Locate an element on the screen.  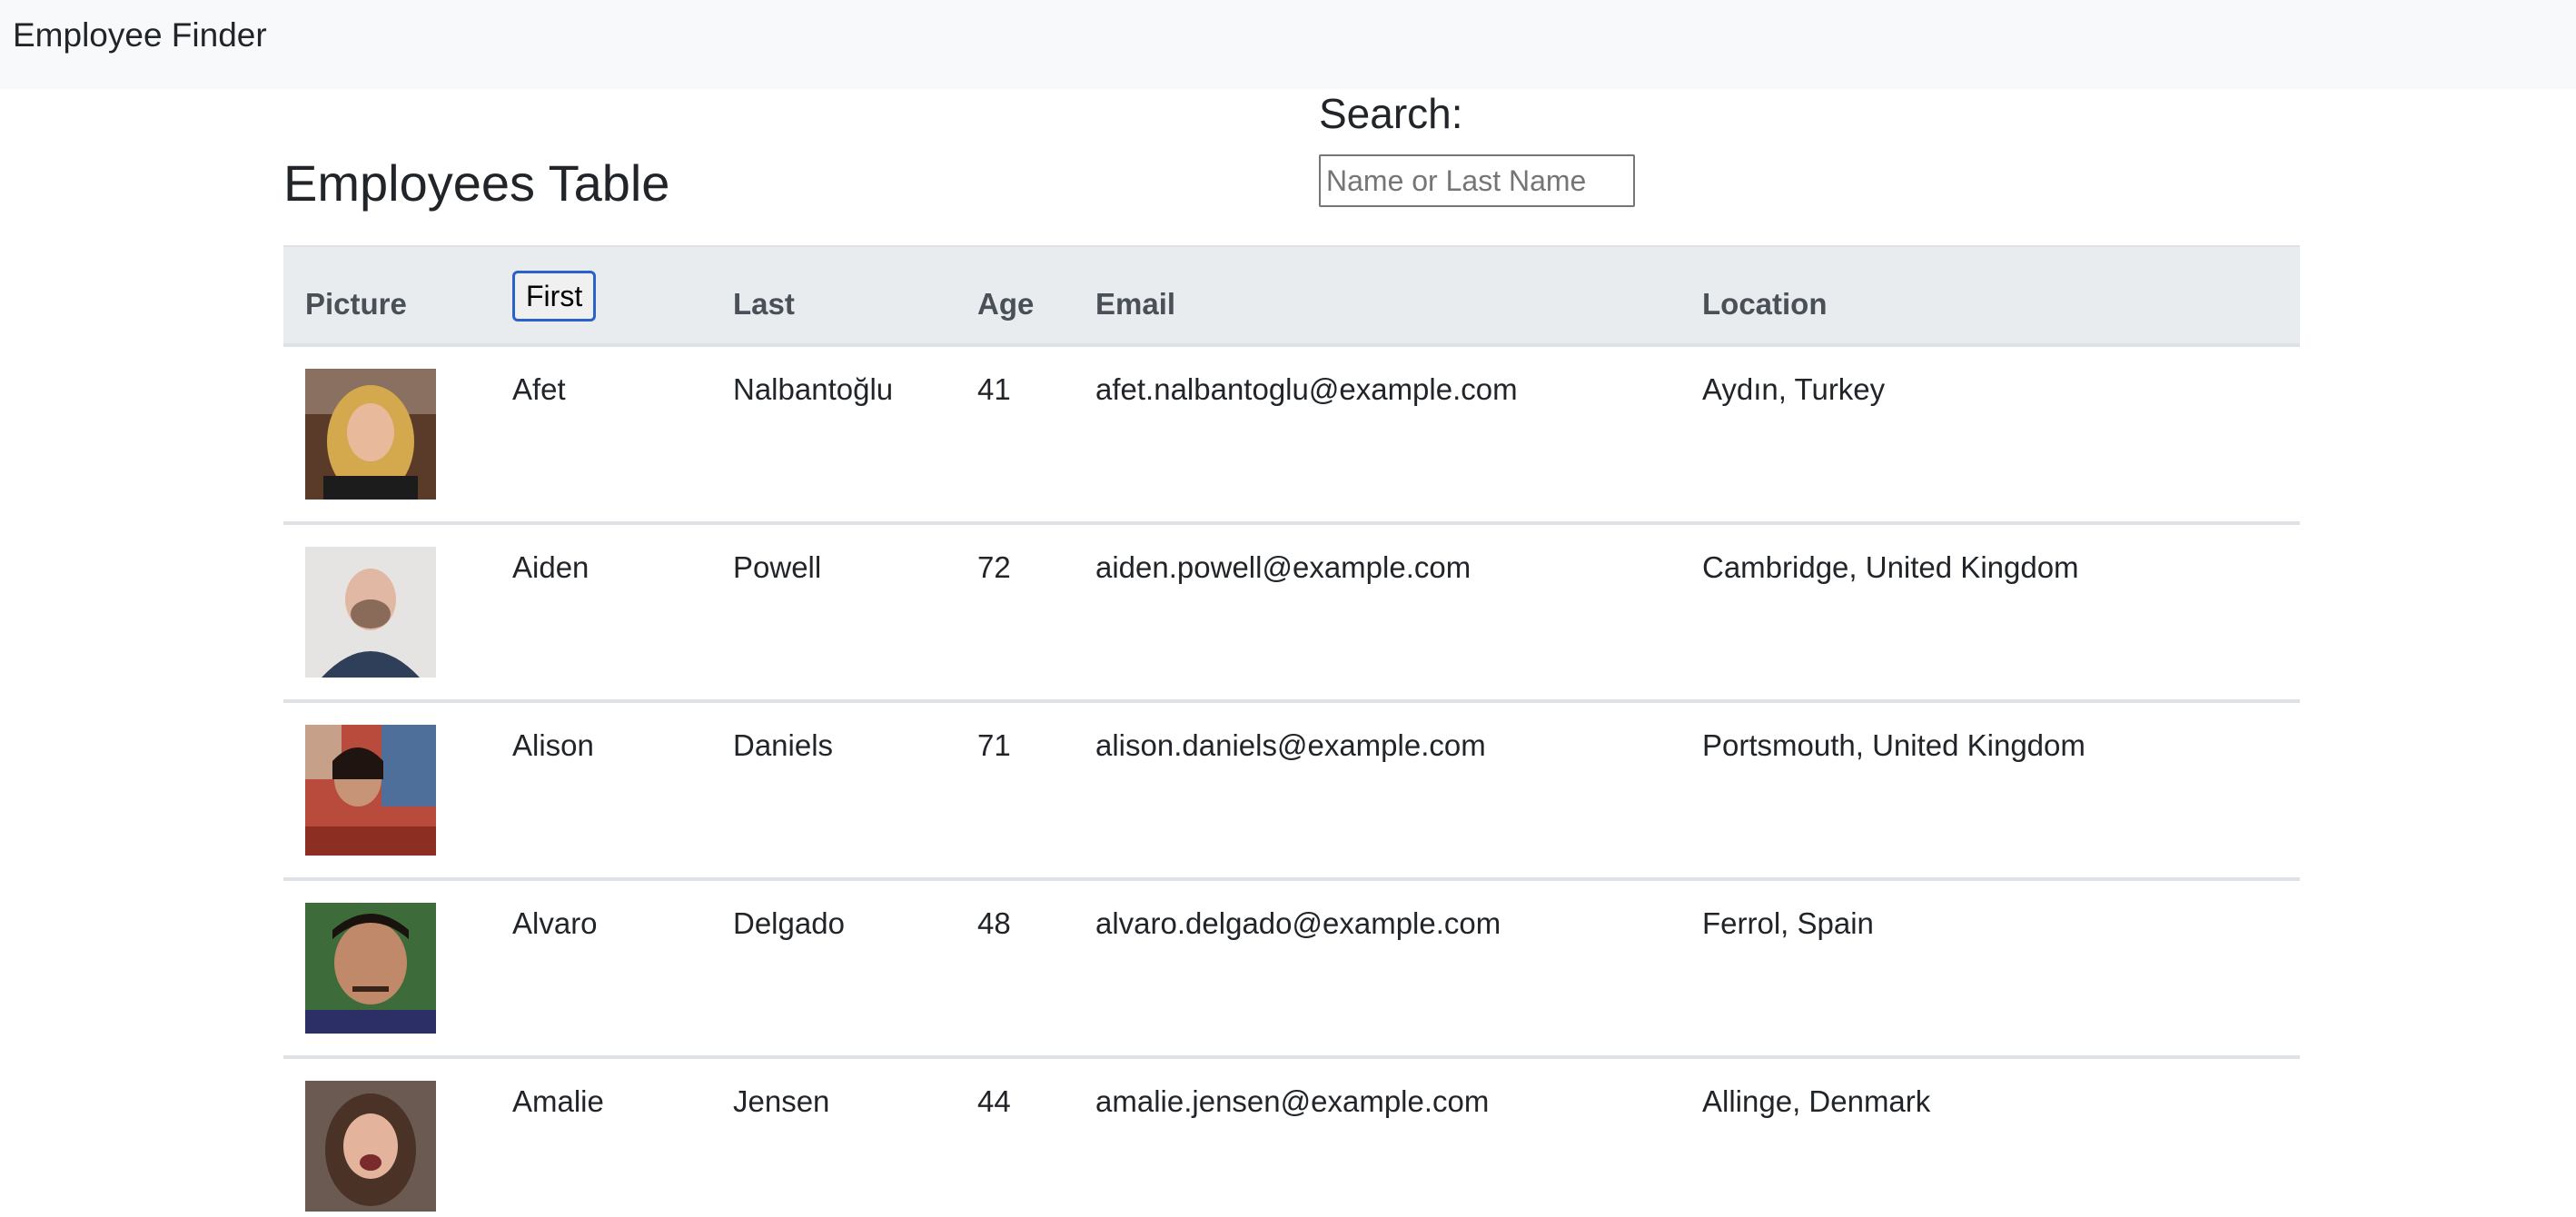
cell-email: aiden.powell@example.com is located at coordinates (1283, 567).